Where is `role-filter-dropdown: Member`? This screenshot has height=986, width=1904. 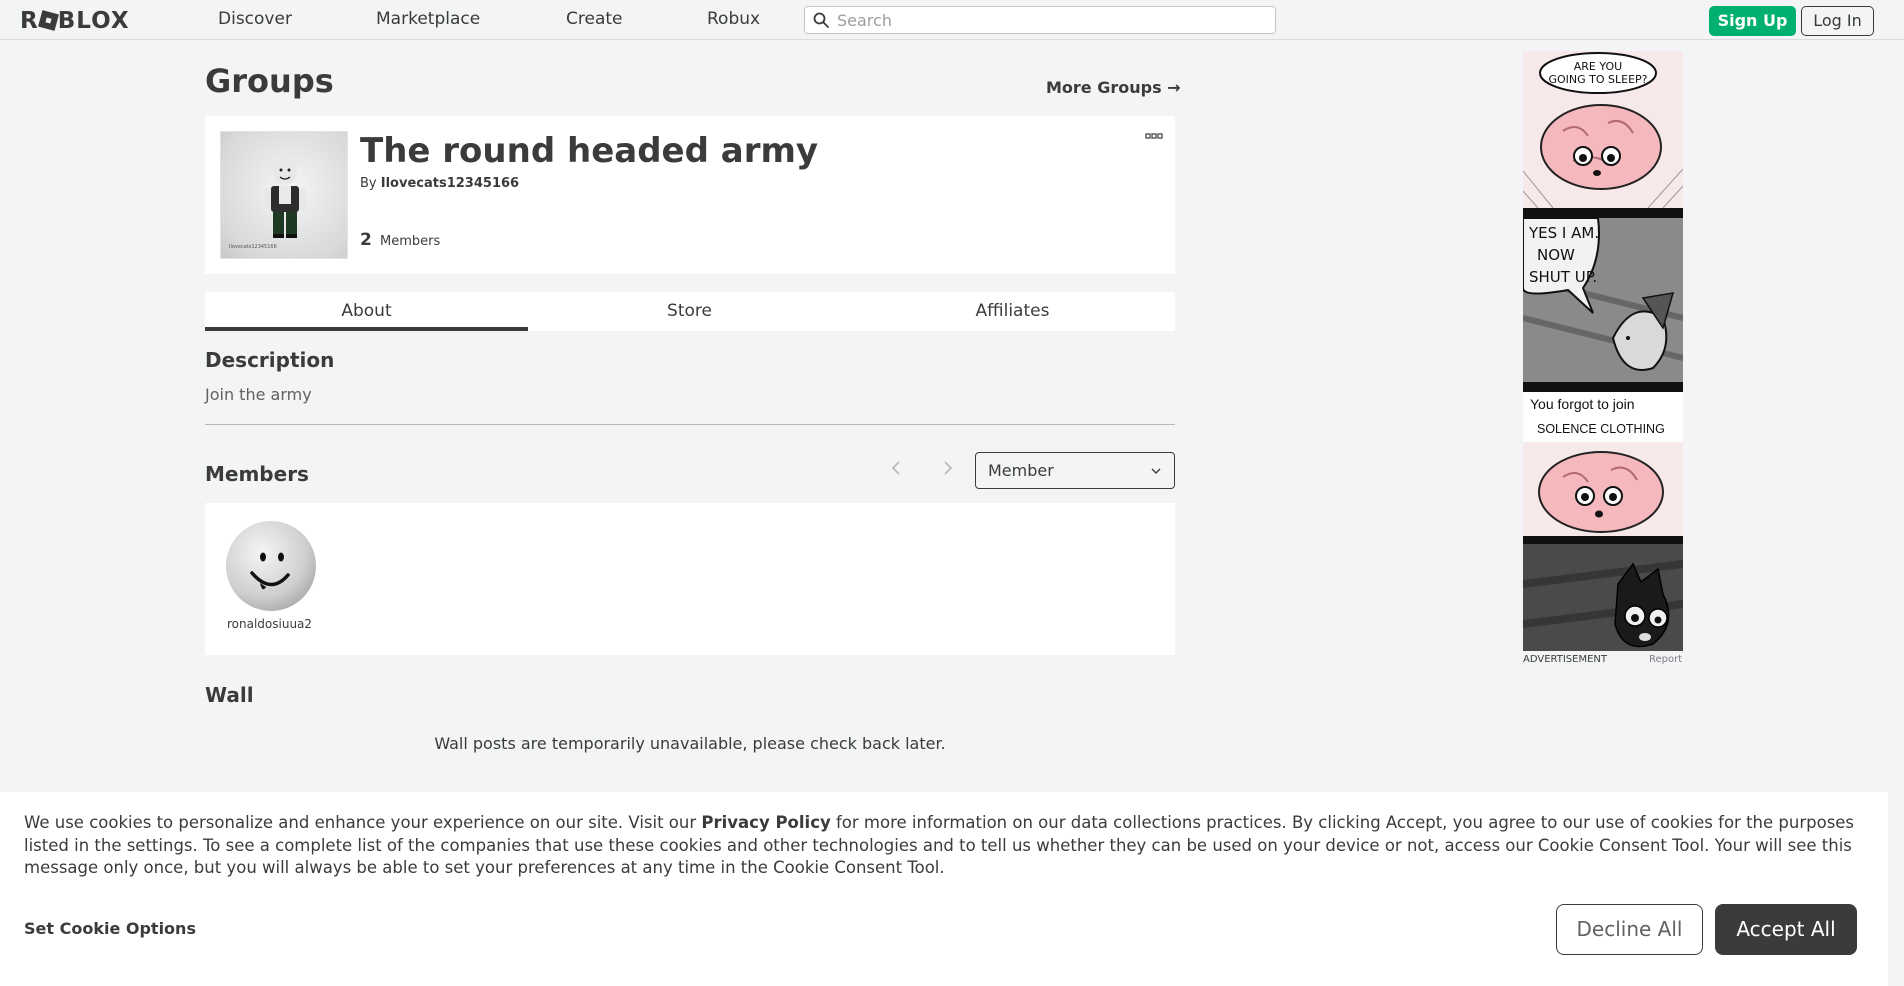
role-filter-dropdown: Member is located at coordinates (1075, 470).